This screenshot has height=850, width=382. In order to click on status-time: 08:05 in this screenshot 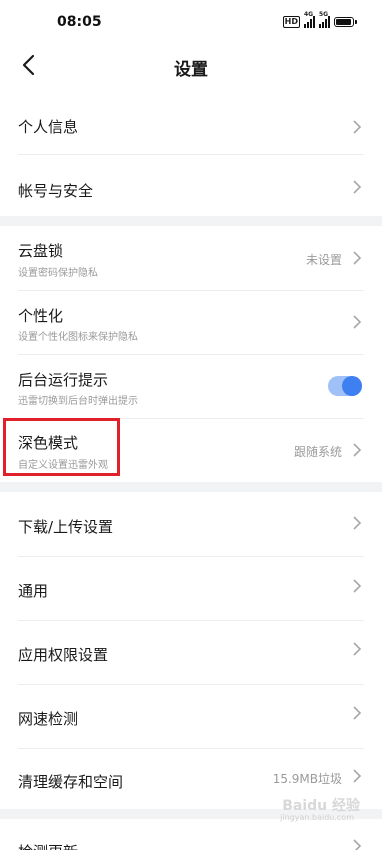, I will do `click(79, 22)`.